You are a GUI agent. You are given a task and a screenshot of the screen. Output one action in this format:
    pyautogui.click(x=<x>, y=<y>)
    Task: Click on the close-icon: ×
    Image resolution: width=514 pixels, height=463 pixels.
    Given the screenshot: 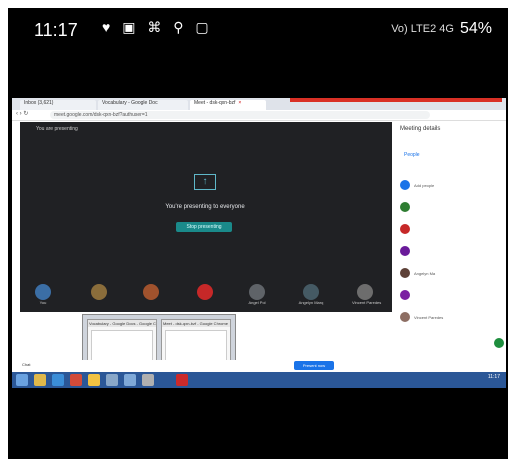 What is the action you would take?
    pyautogui.click(x=239, y=103)
    